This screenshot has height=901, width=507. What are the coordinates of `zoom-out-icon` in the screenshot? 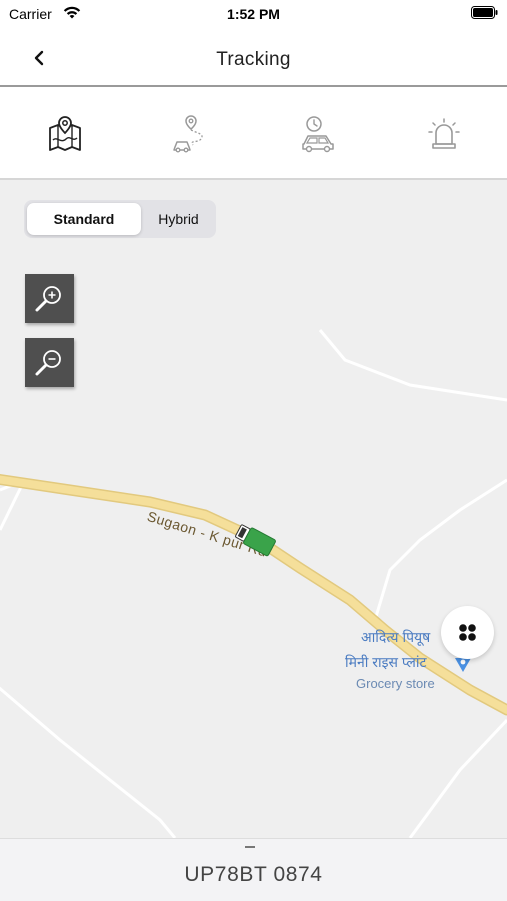 It's located at (48, 363).